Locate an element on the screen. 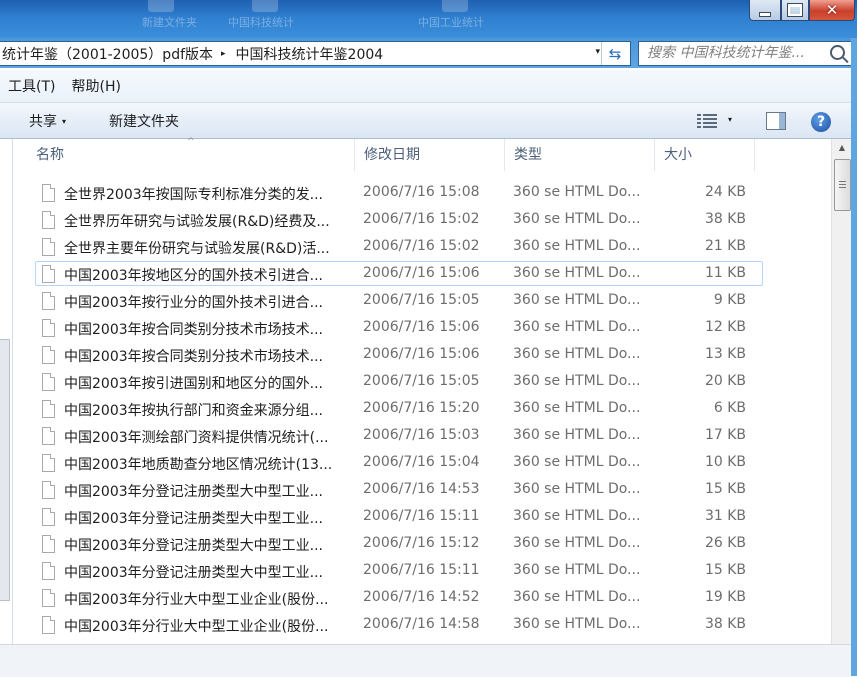 This screenshot has width=857, height=677. help-icon: ? is located at coordinates (821, 122).